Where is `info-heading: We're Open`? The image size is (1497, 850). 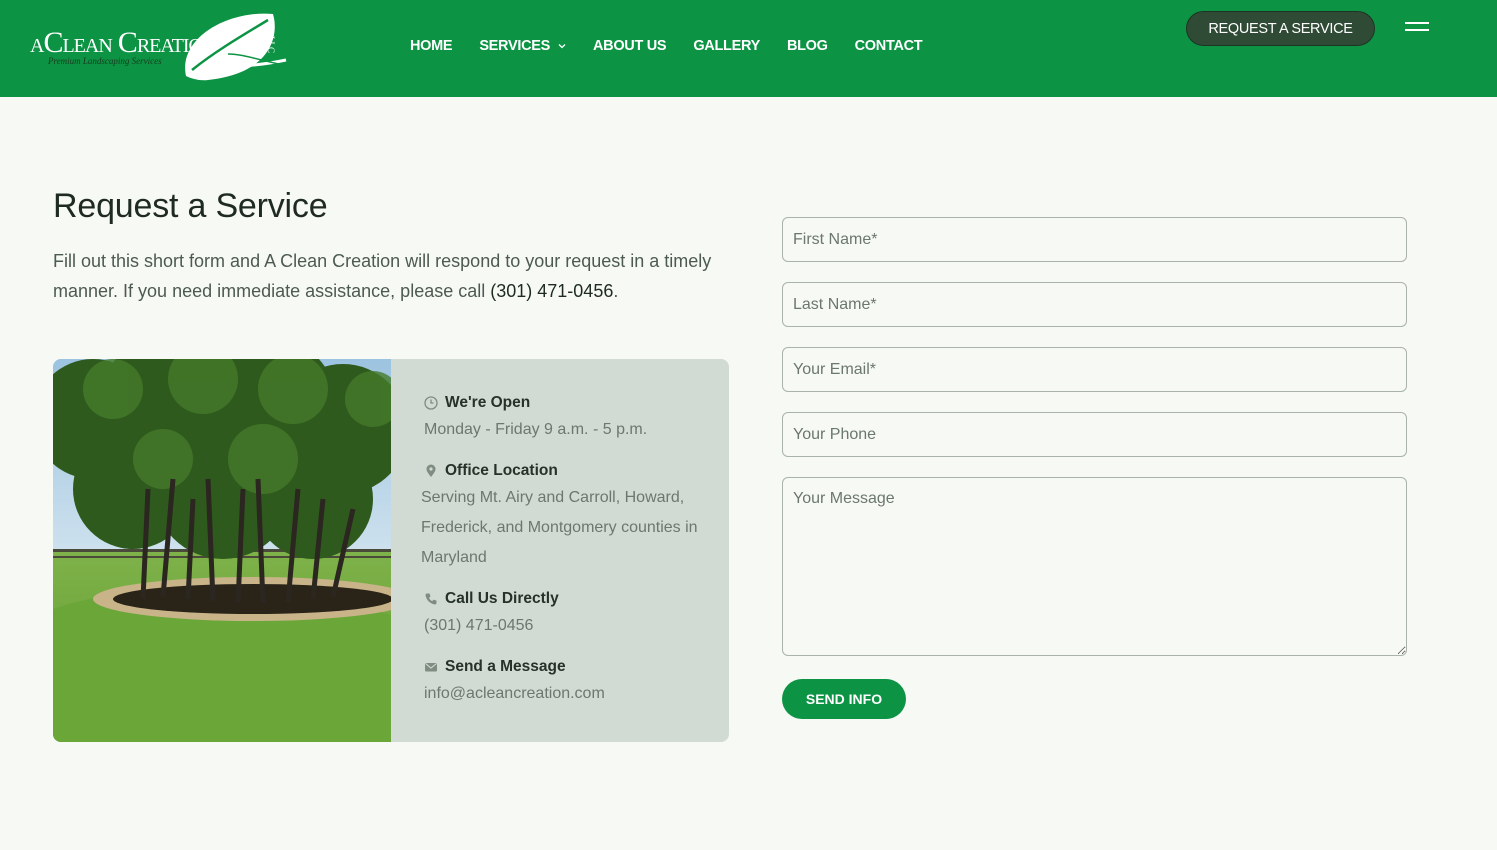 info-heading: We're Open is located at coordinates (488, 402).